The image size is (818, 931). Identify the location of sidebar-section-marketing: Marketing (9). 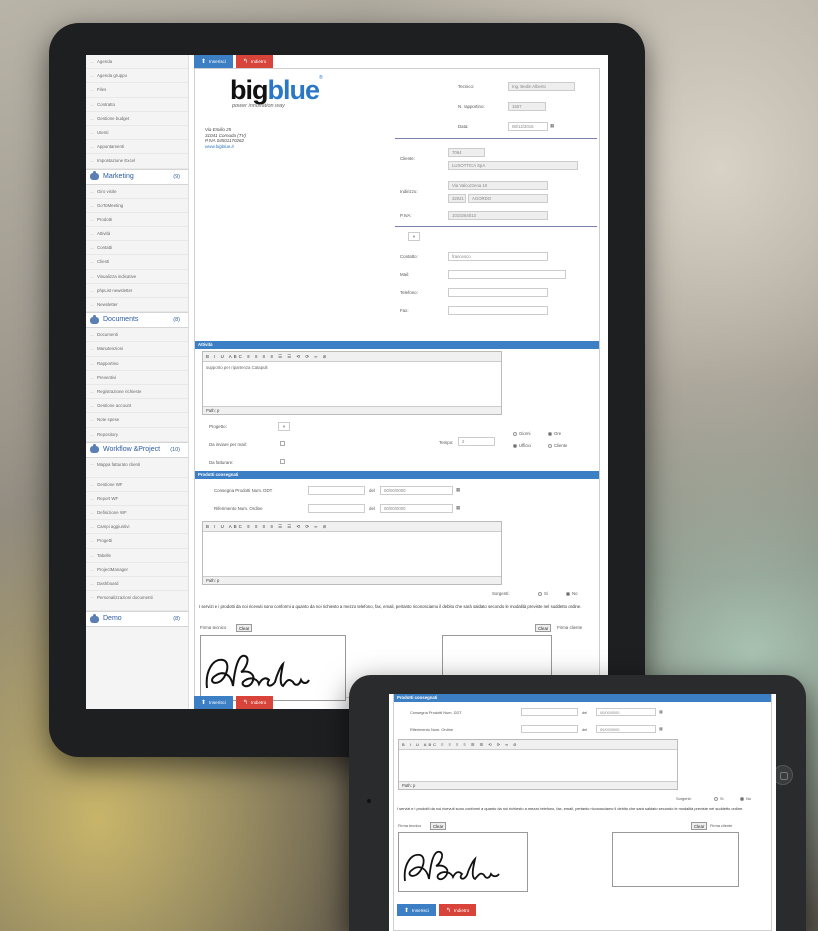
(137, 176).